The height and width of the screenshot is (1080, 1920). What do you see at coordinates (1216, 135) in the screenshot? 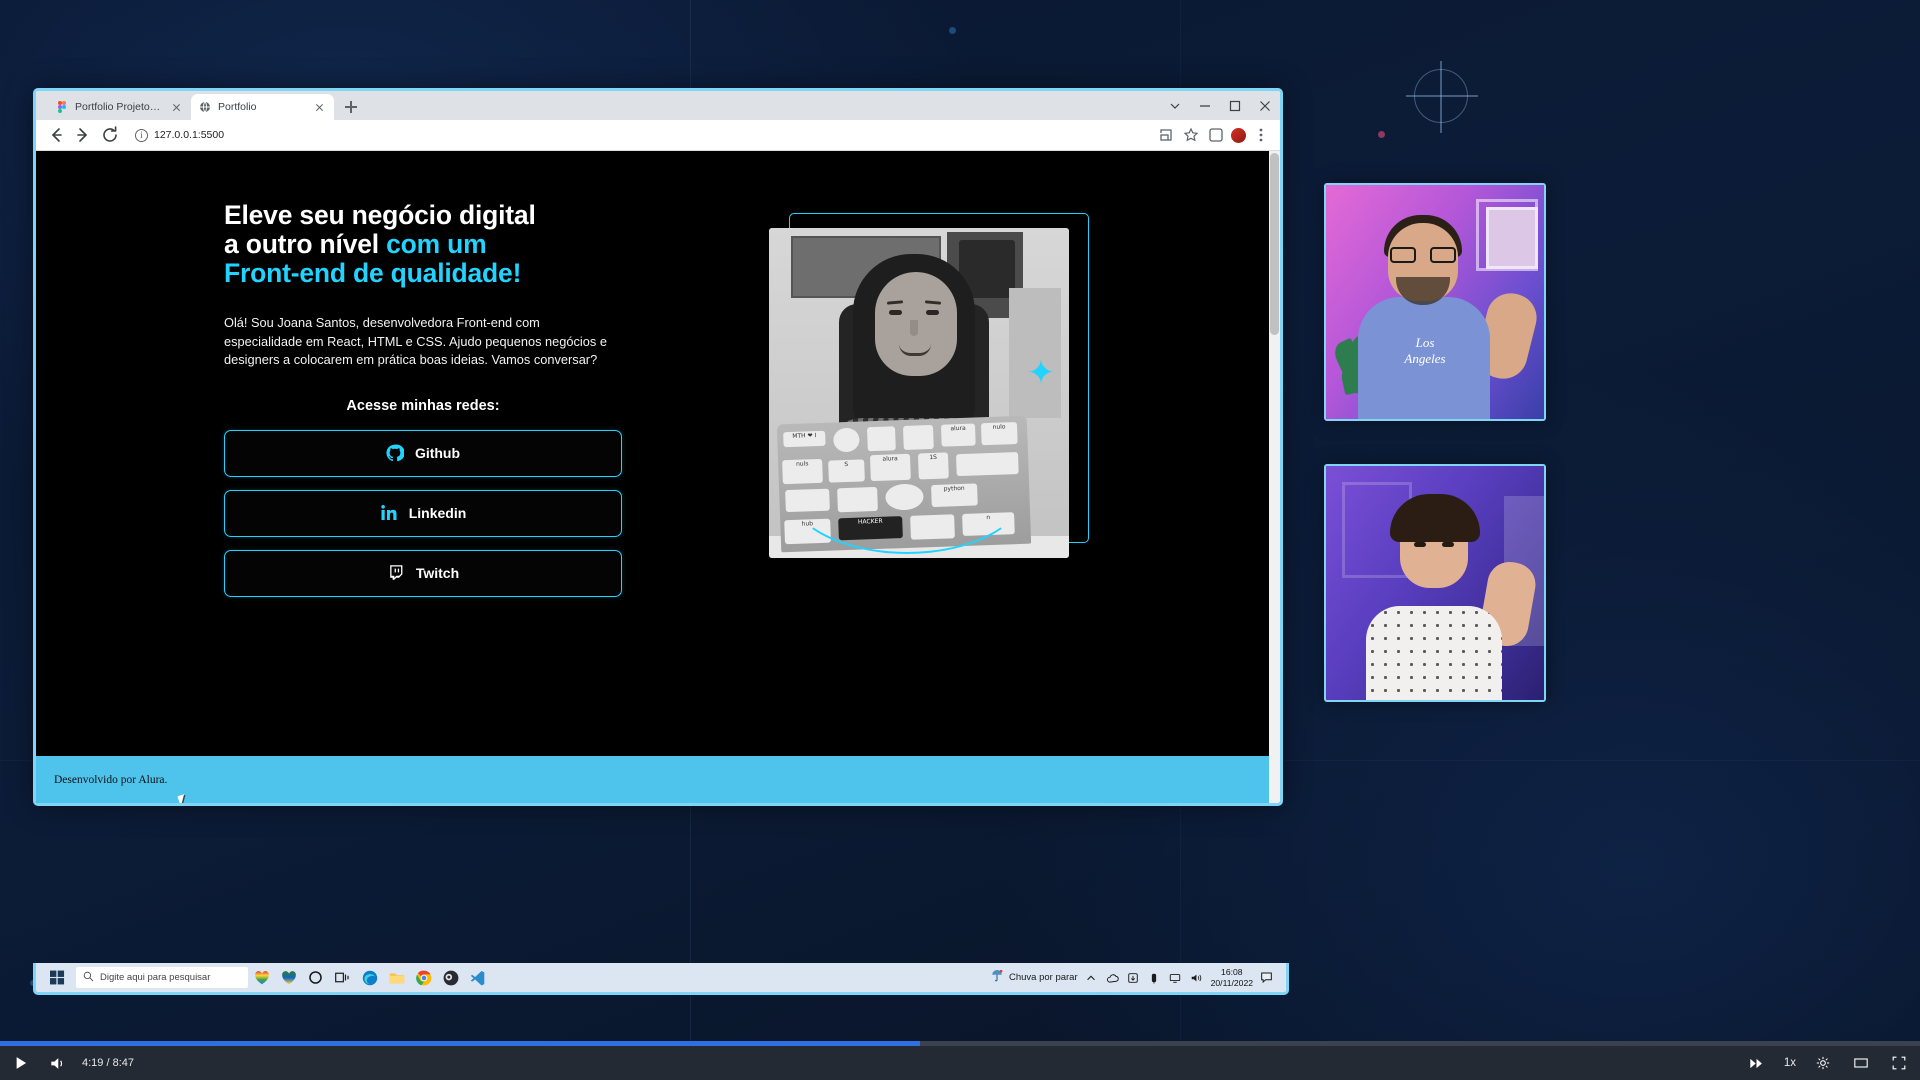
I see `extensions-icon` at bounding box center [1216, 135].